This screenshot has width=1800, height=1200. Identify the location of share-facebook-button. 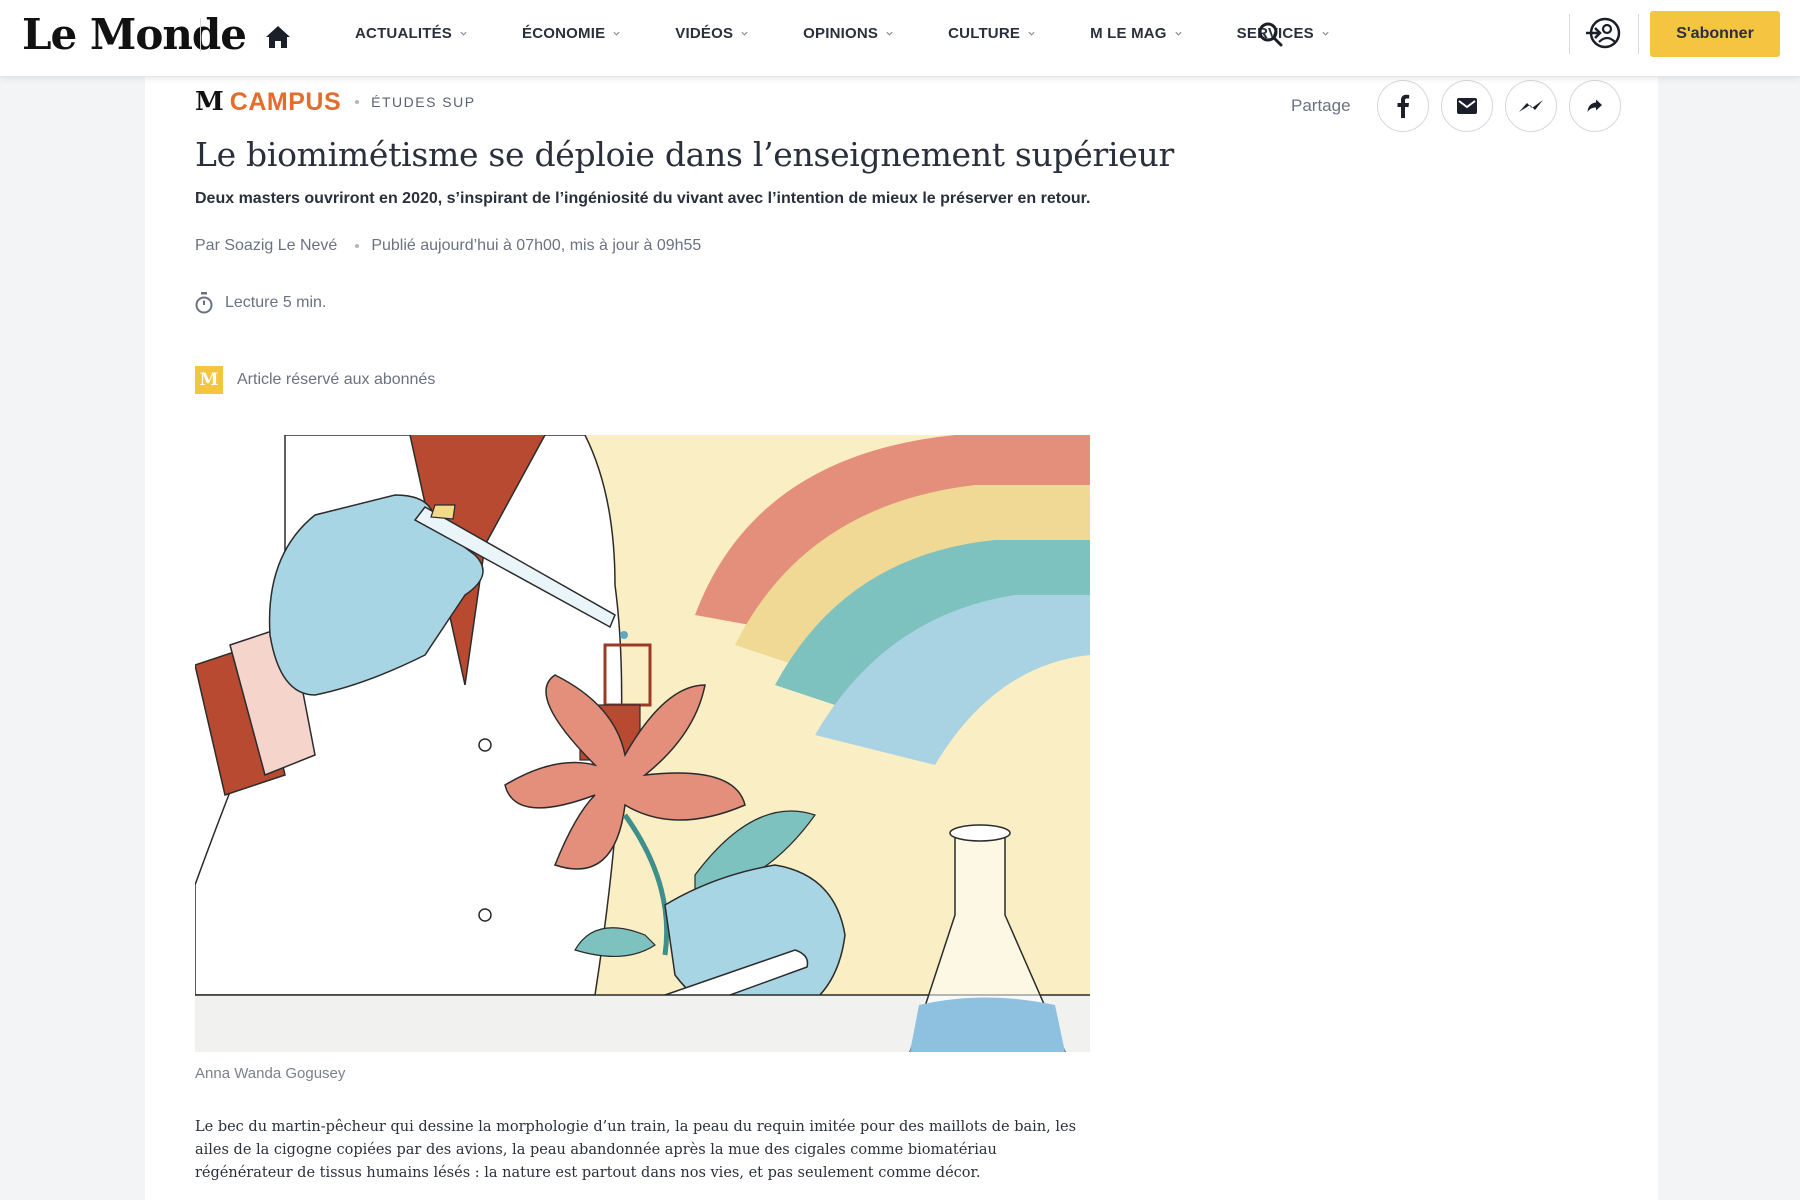
(1402, 106).